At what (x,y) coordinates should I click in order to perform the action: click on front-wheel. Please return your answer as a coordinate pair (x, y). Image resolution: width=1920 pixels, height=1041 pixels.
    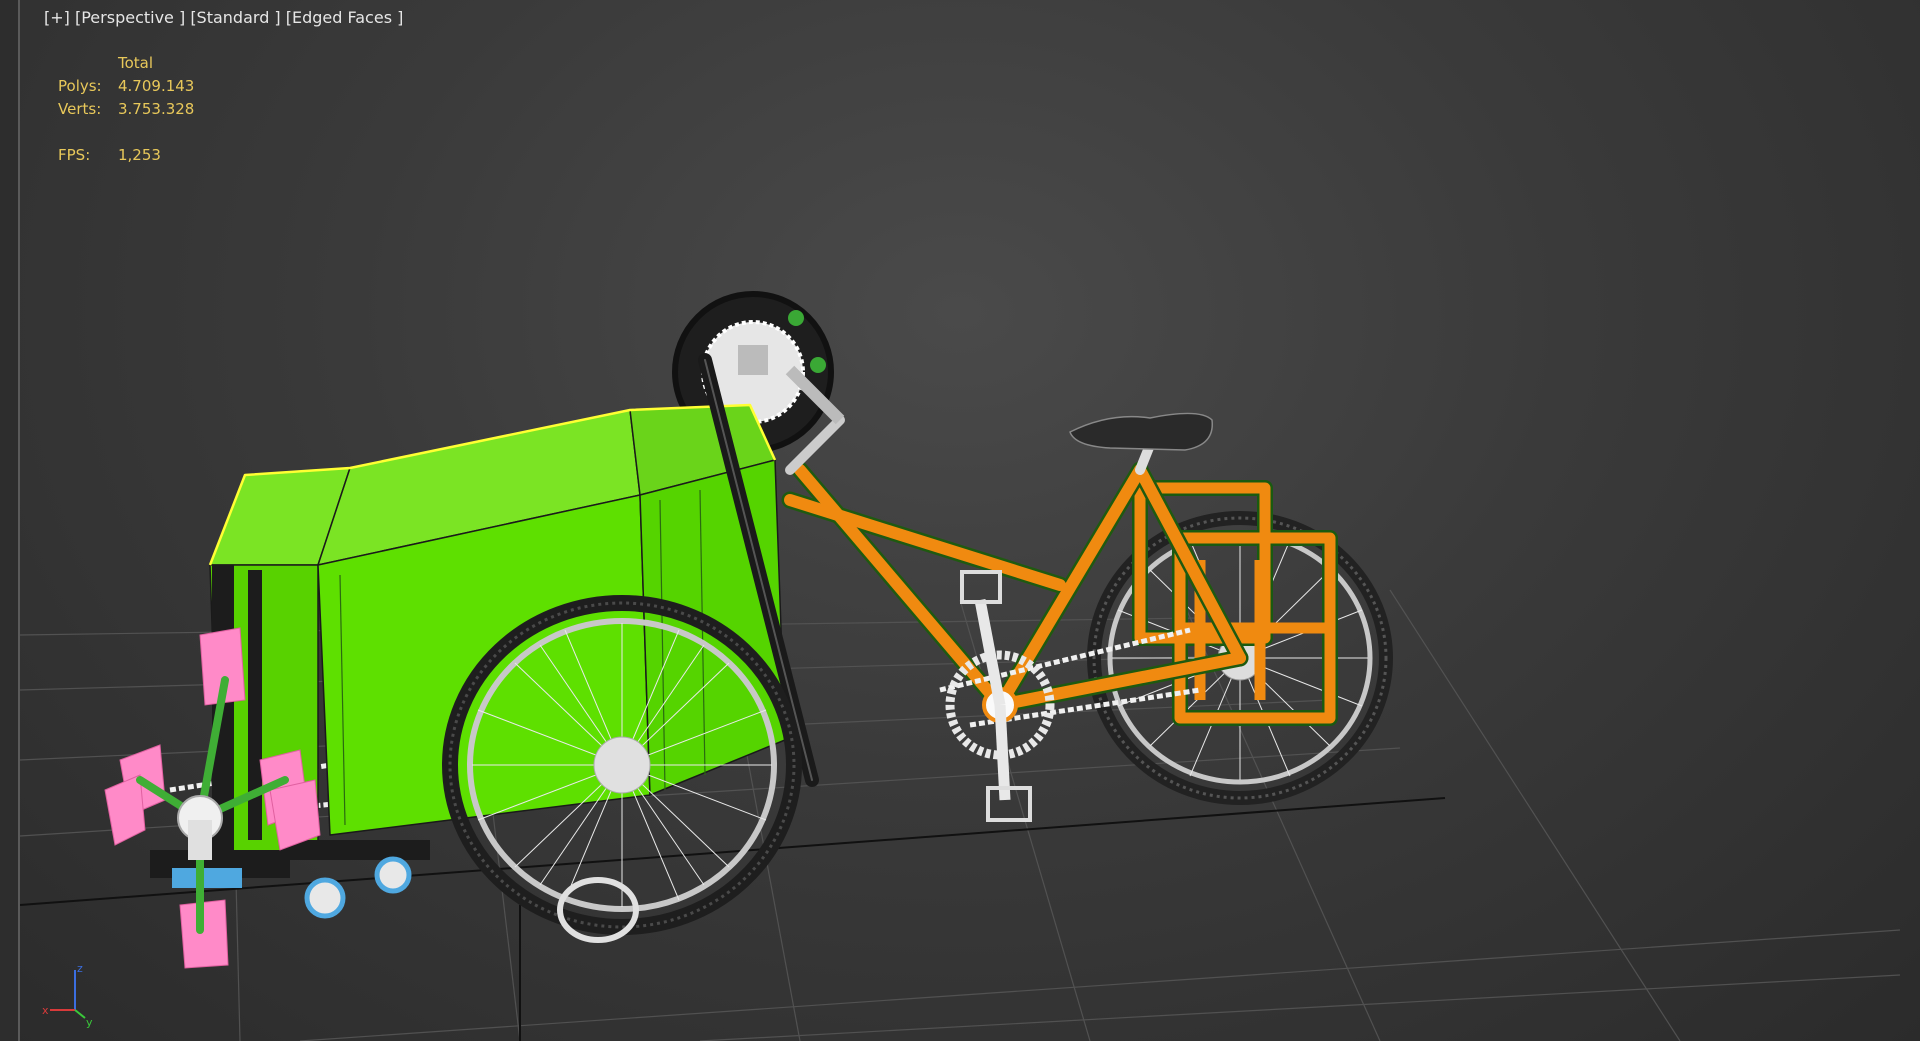
    Looking at the image, I should click on (622, 765).